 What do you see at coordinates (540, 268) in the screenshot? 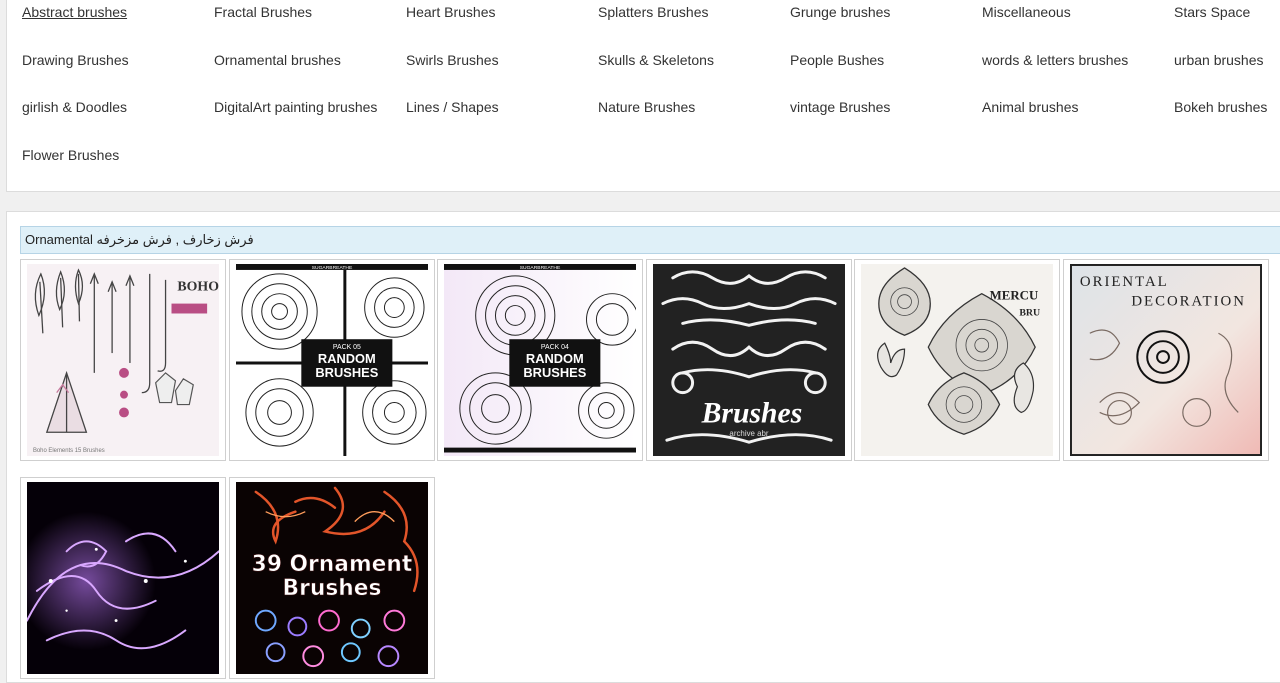
I see `pack04-header: SUGARBREATHE` at bounding box center [540, 268].